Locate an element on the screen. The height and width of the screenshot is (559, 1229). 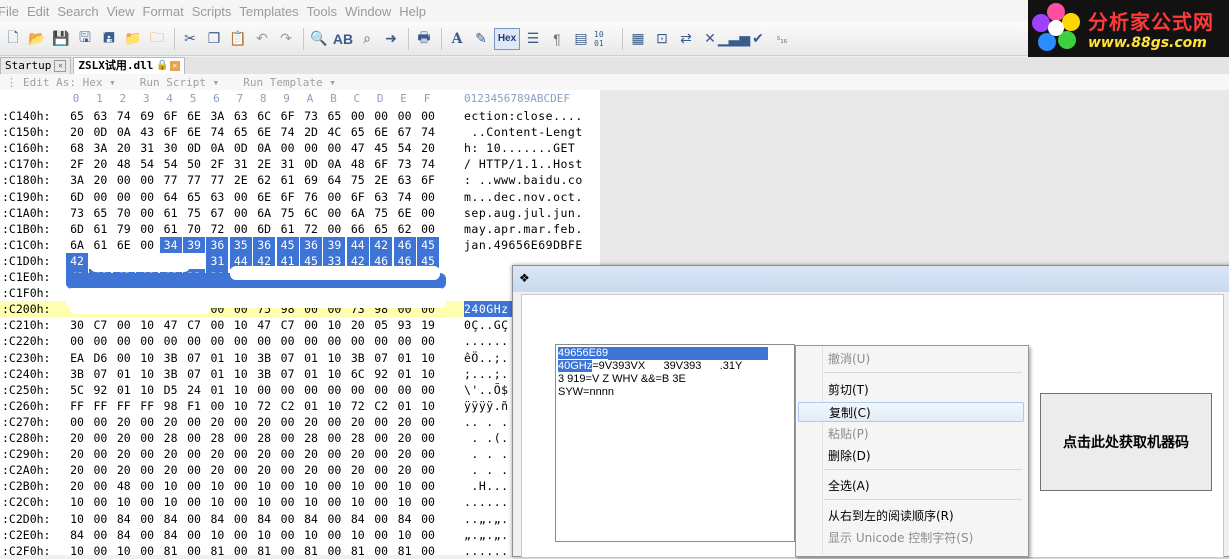
hex-byte: 30 is located at coordinates (77, 325).